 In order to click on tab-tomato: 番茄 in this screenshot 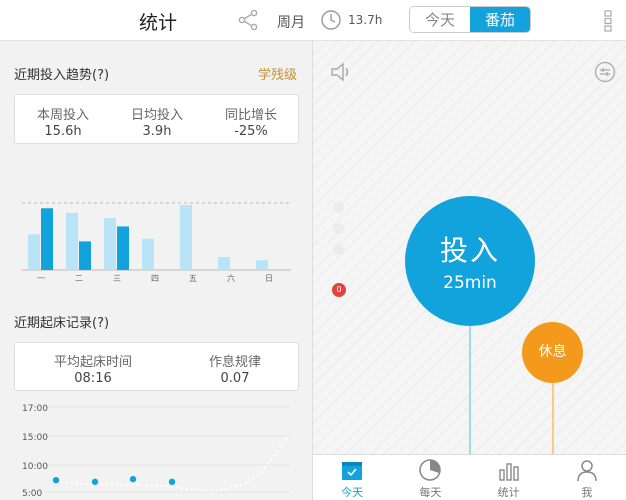, I will do `click(500, 19)`.